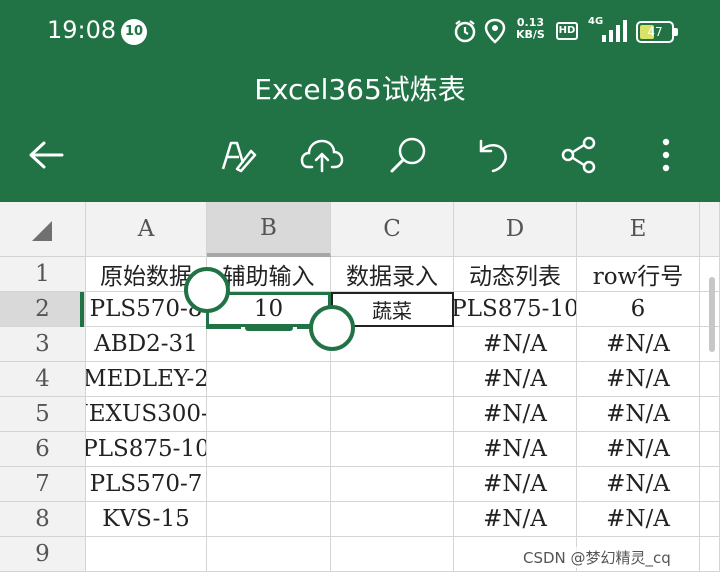  Describe the element at coordinates (493, 155) in the screenshot. I see `undo-icon` at that location.